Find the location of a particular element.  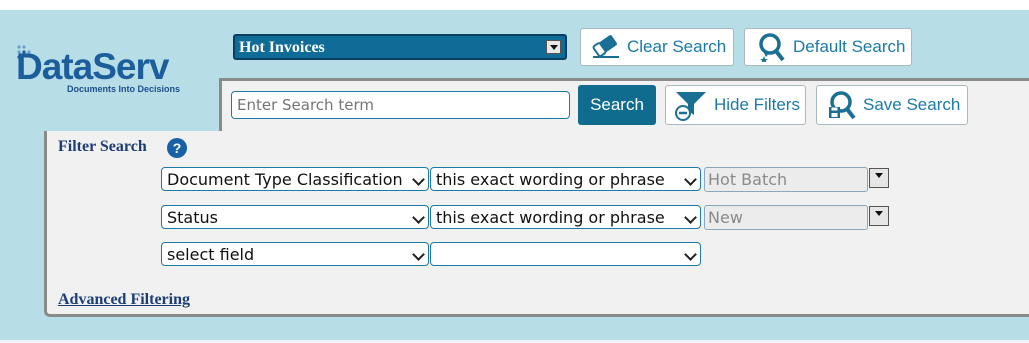

award-search-icon is located at coordinates (770, 47).